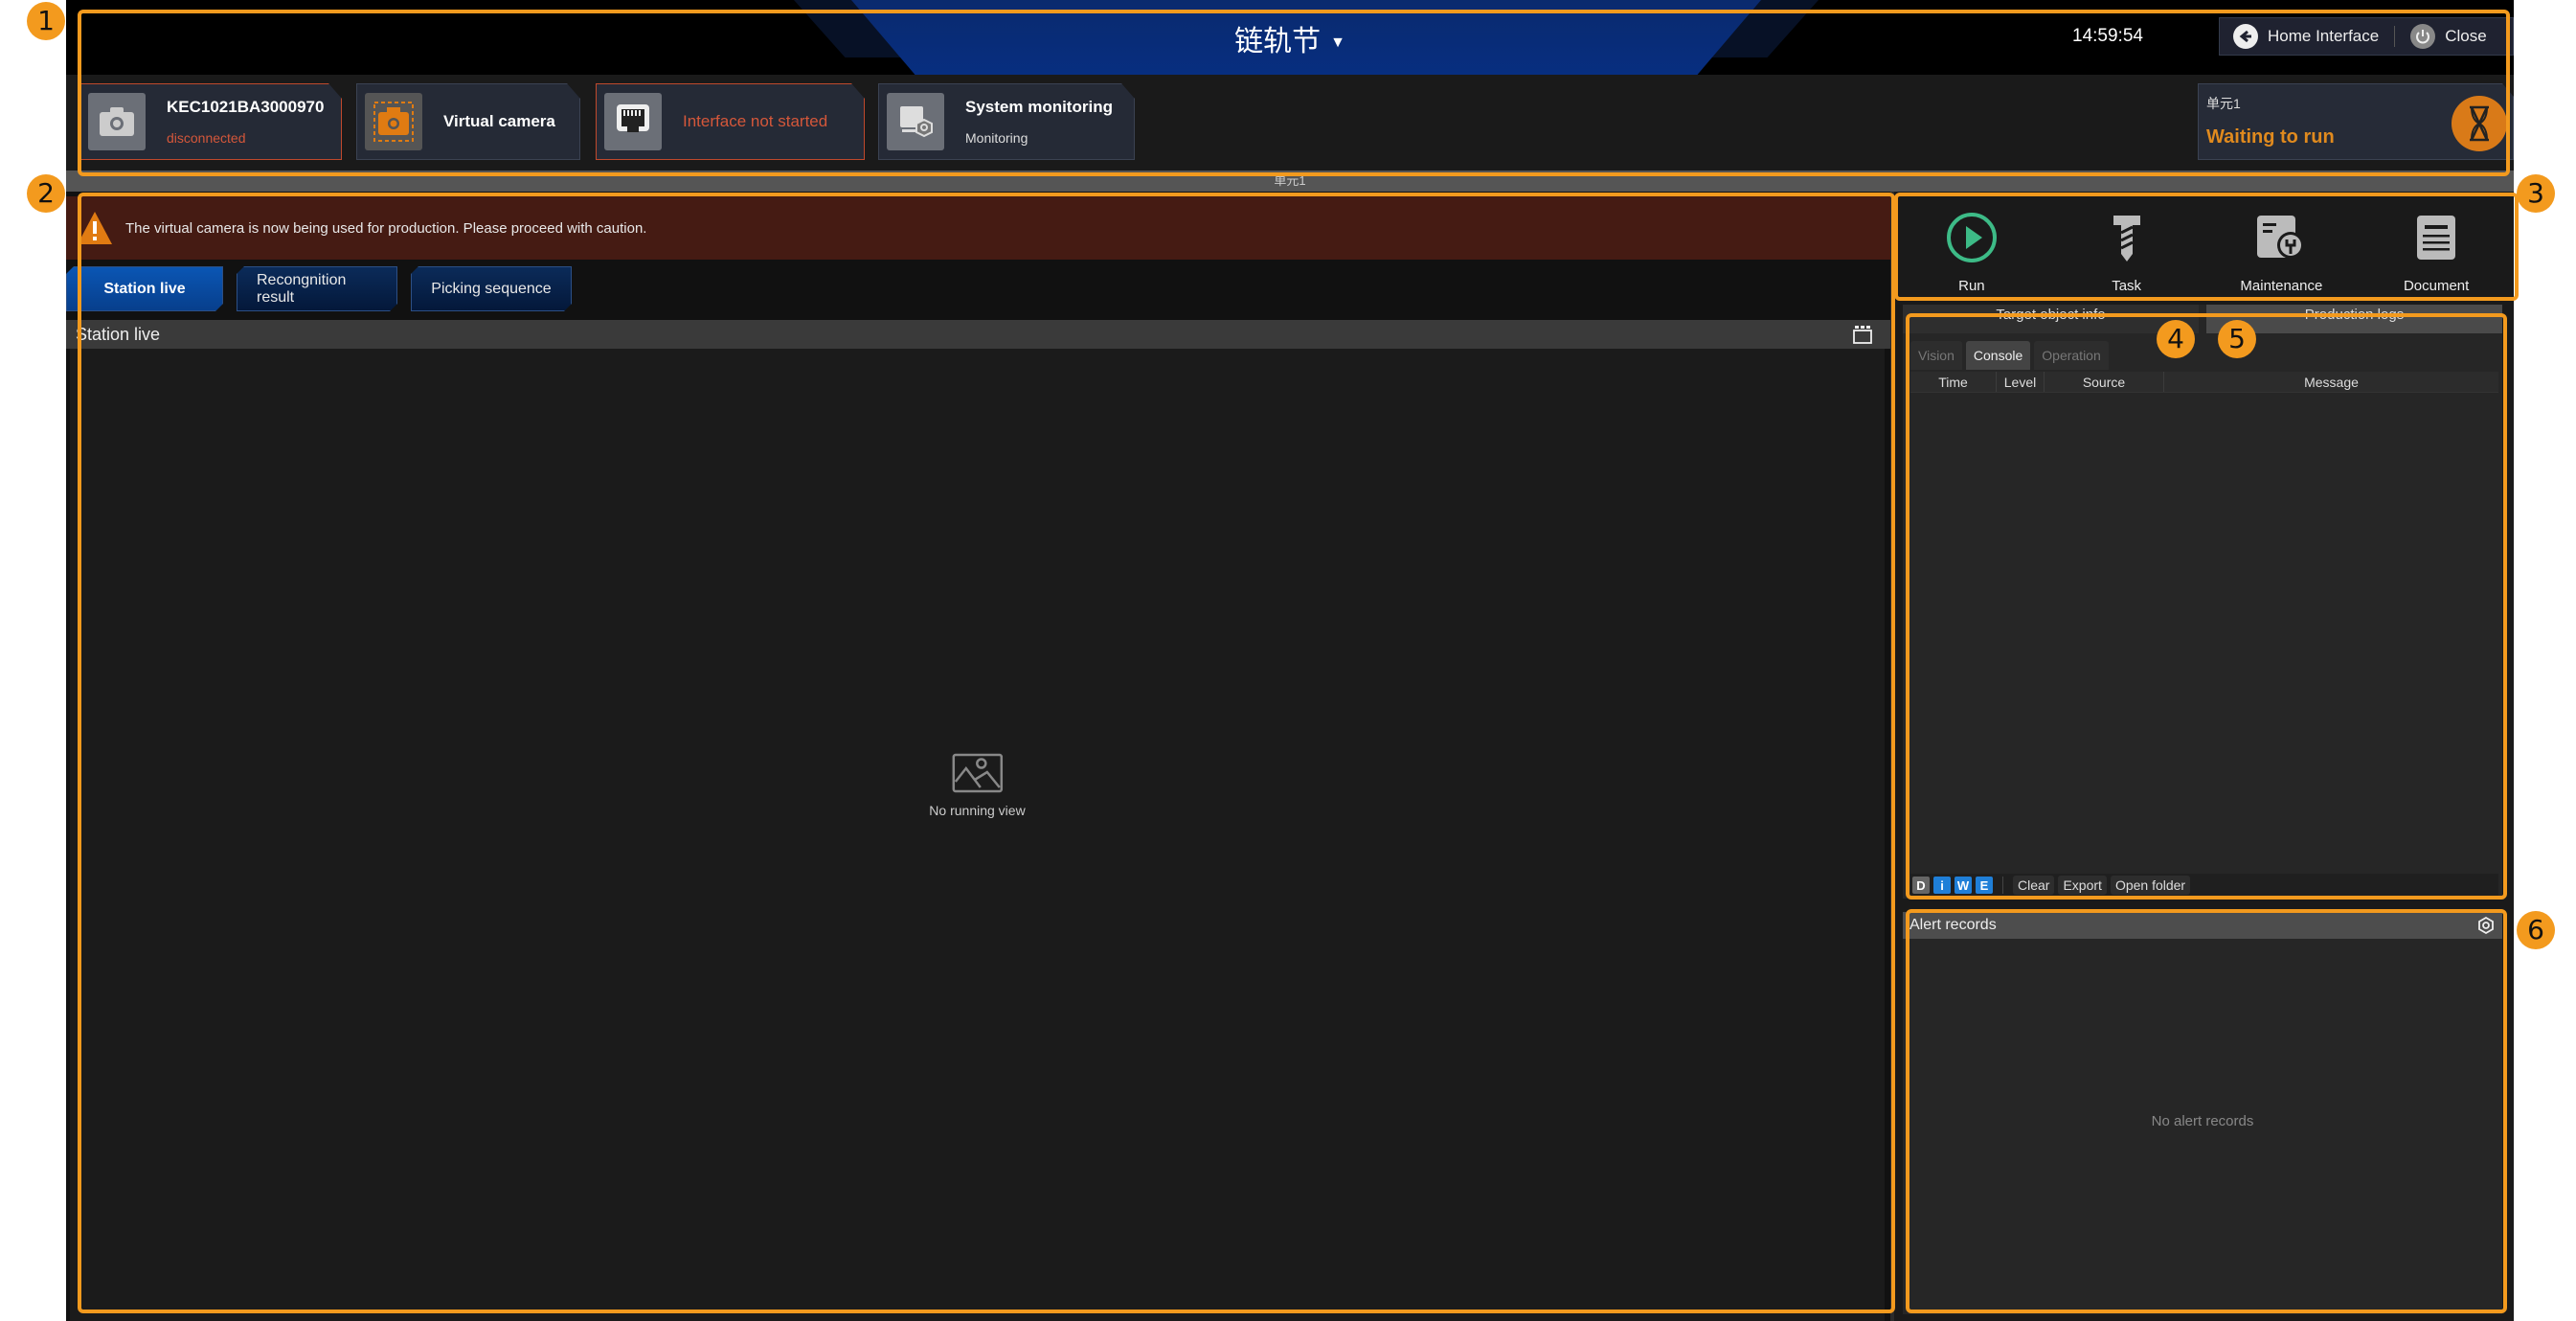 Image resolution: width=2576 pixels, height=1321 pixels. Describe the element at coordinates (144, 288) in the screenshot. I see `tab-station-live: Station live` at that location.